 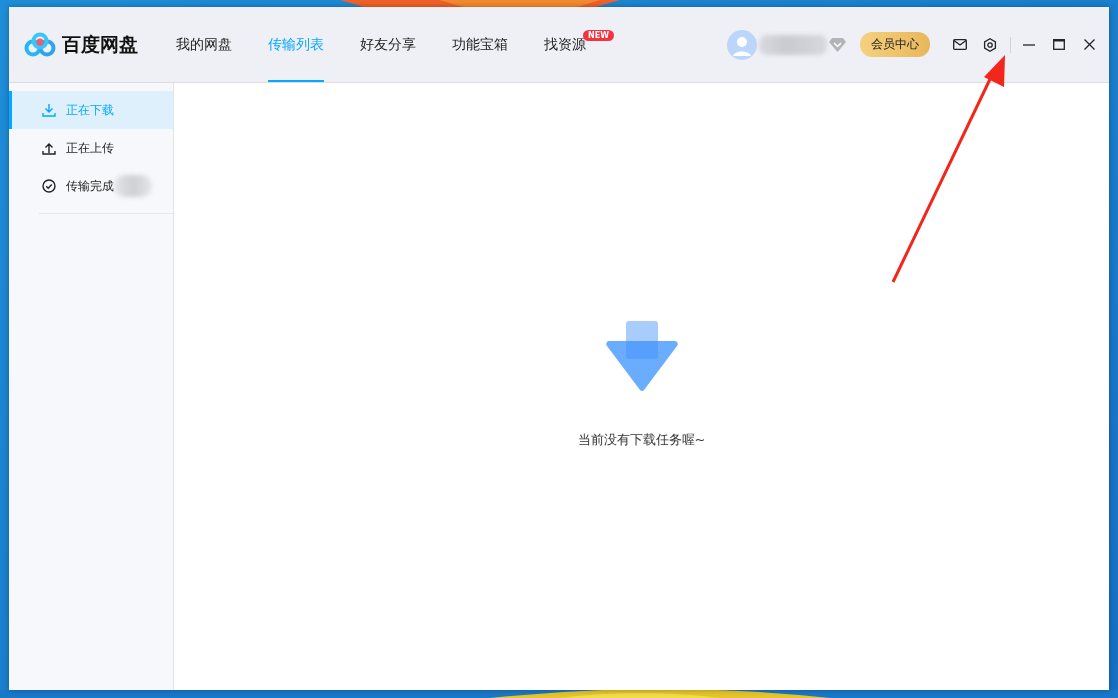 I want to click on sidebar-item: 传输完成, so click(x=91, y=186).